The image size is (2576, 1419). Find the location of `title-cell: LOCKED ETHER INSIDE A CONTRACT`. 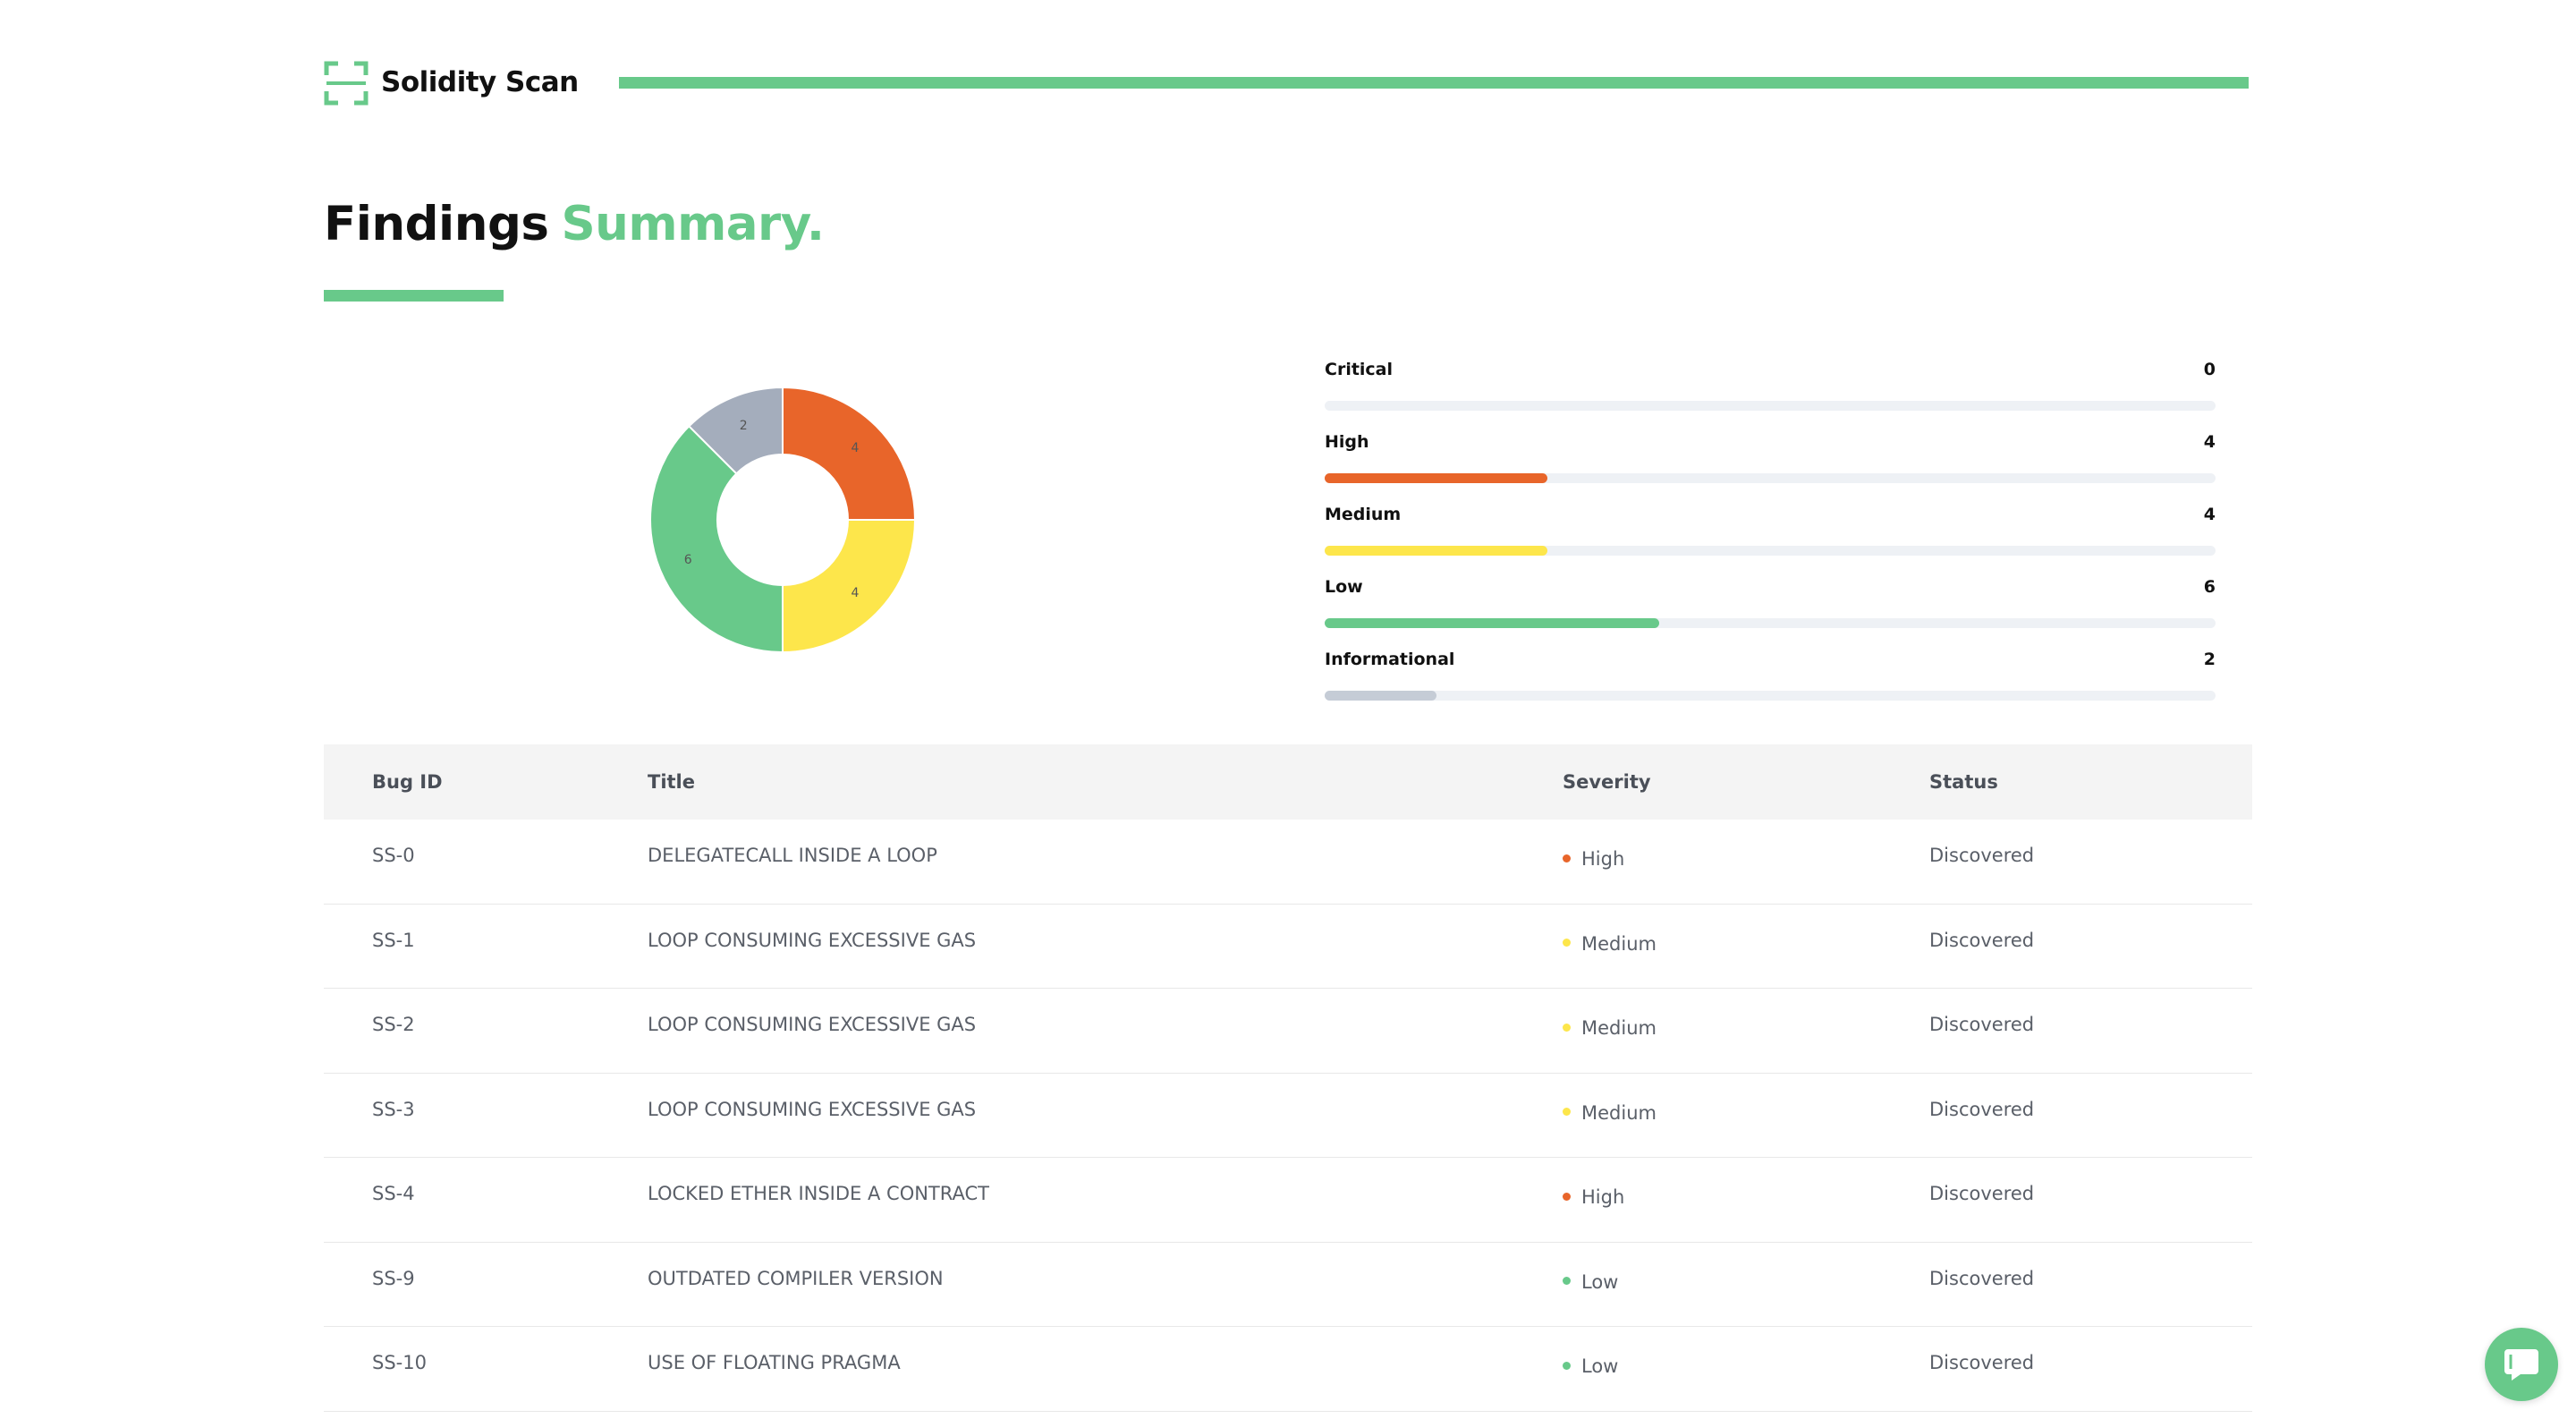

title-cell: LOCKED ETHER INSIDE A CONTRACT is located at coordinates (818, 1193).